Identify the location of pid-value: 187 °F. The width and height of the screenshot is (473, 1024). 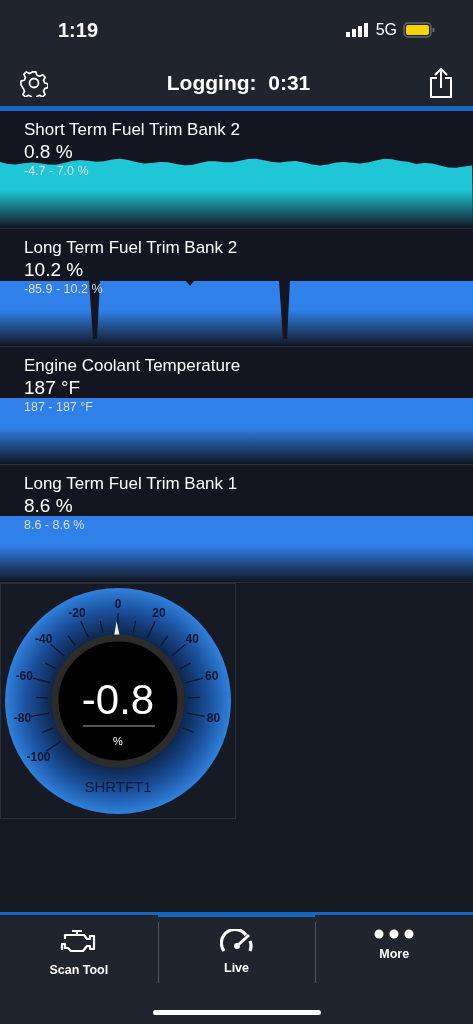
(52, 388).